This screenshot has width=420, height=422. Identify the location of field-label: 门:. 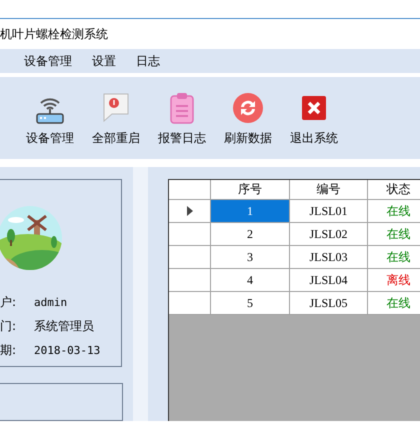
(9, 326).